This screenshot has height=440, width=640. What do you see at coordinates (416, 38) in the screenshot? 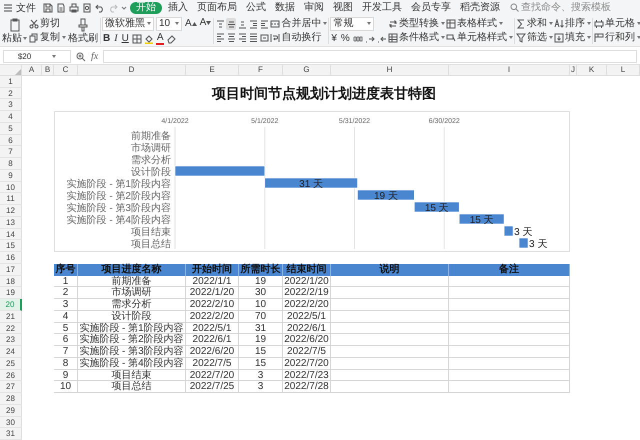
I see `conditional-format-button: 条件格式` at bounding box center [416, 38].